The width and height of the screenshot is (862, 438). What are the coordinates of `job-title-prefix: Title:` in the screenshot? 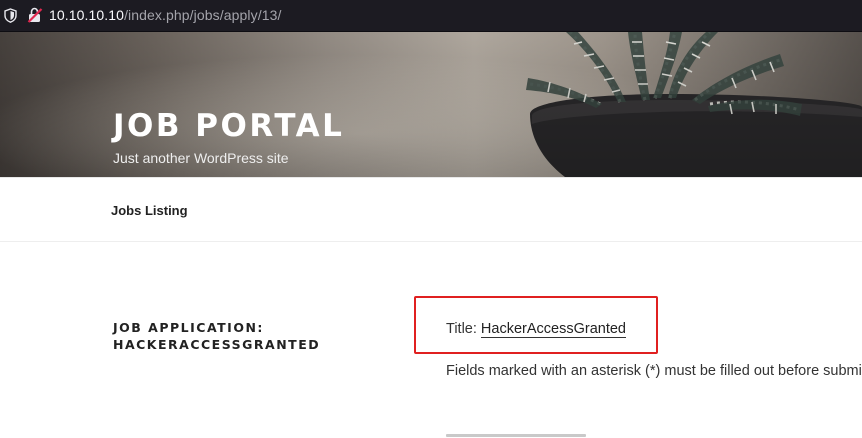 It's located at (463, 329).